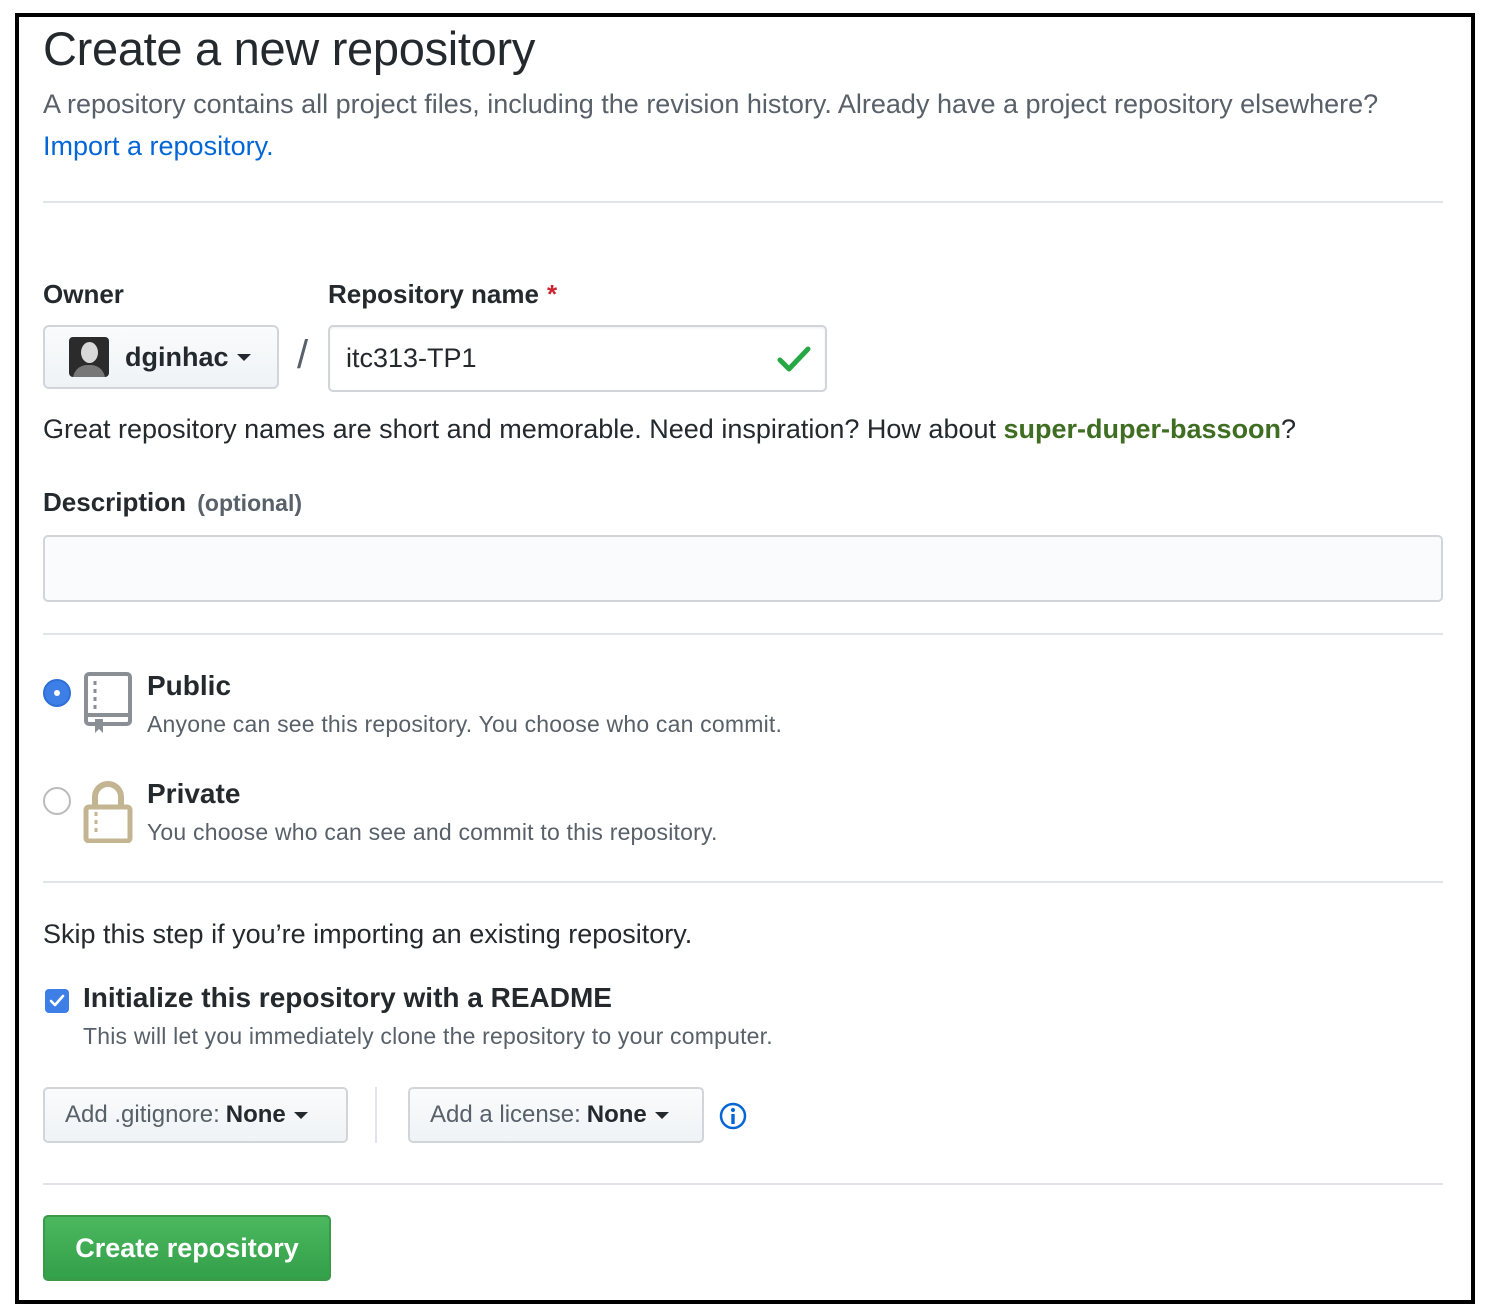 Image resolution: width=1486 pixels, height=1316 pixels. What do you see at coordinates (347, 998) in the screenshot?
I see `readme-label: Initialize this repository with a README` at bounding box center [347, 998].